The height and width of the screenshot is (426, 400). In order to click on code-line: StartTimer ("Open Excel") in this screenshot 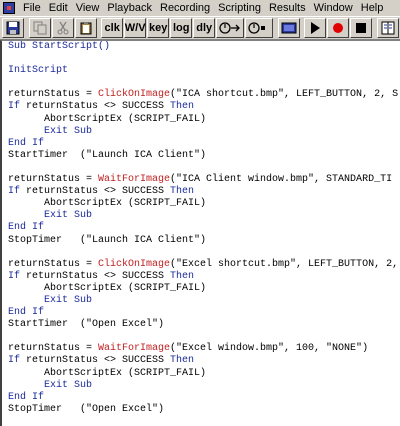, I will do `click(203, 325)`.